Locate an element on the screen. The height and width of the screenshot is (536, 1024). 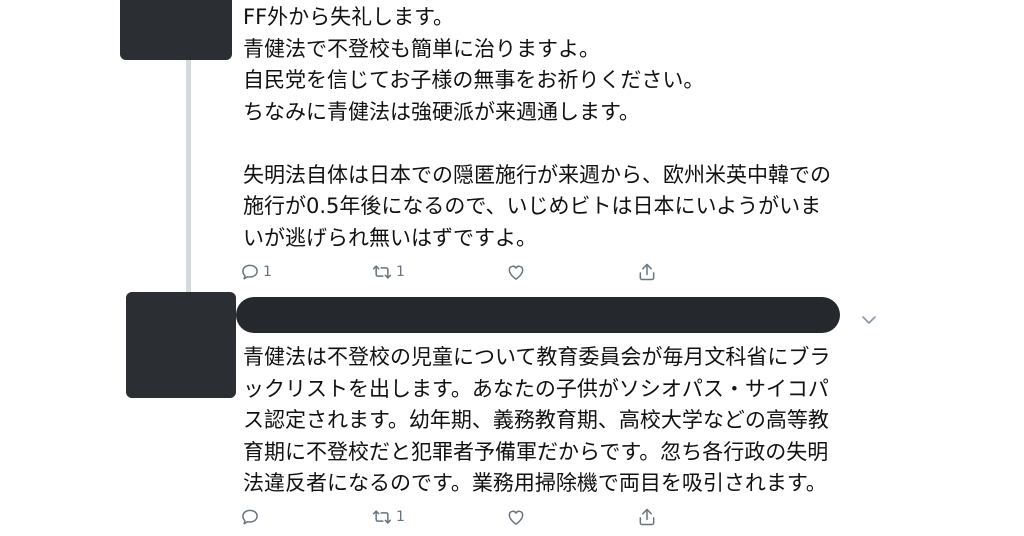
tweet-line: ス認定されます。幼年期、義務教育期、高校大学などの高等教 is located at coordinates (536, 420).